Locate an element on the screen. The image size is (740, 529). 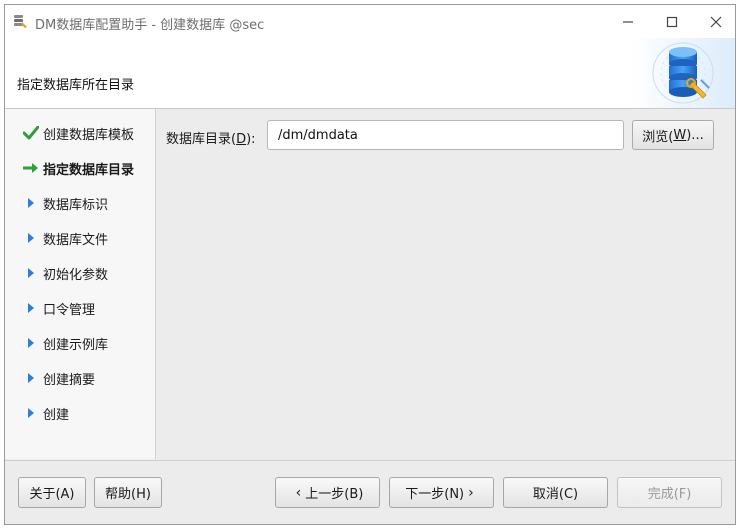
step-database-id: 数据库标识 is located at coordinates (80, 203).